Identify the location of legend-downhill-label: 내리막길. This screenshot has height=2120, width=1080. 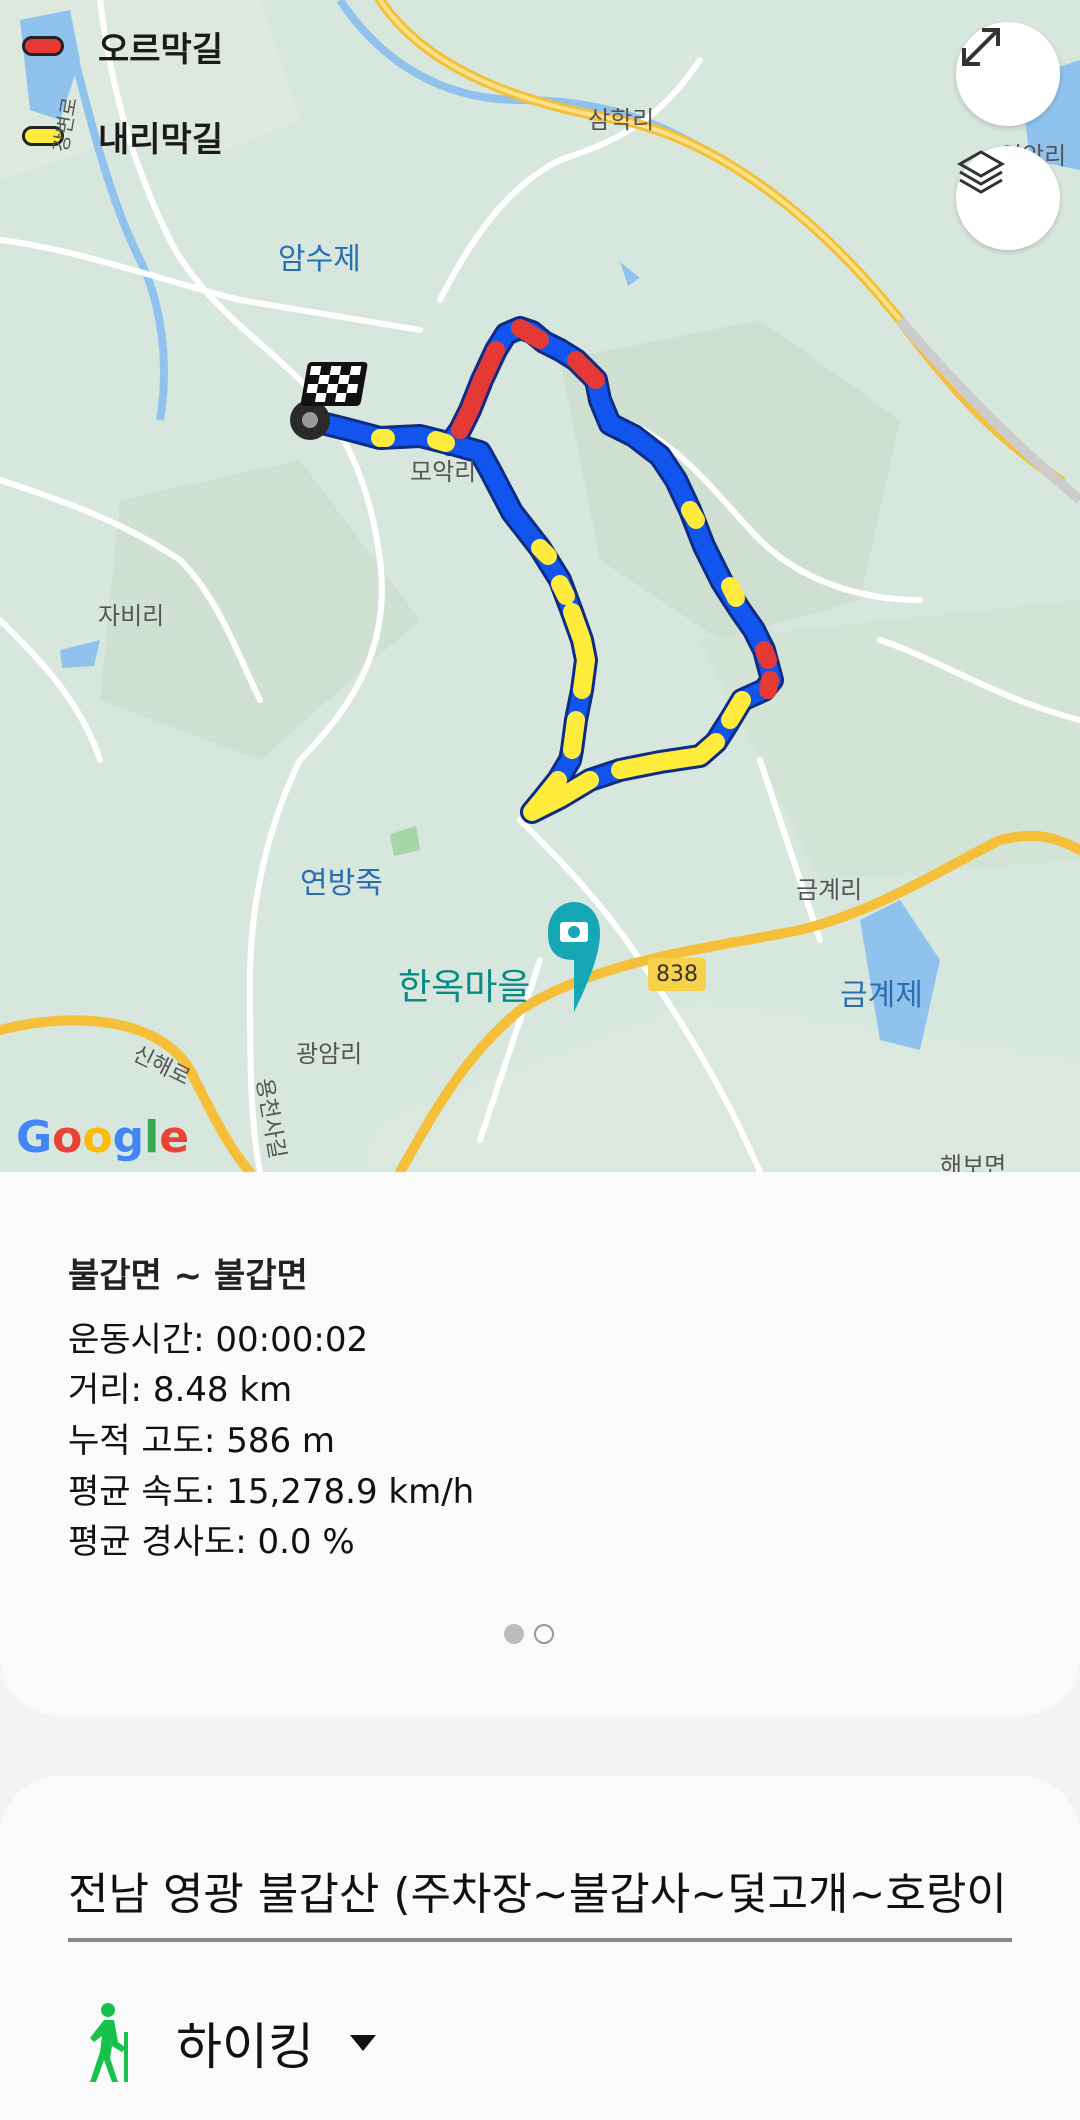
(161, 139).